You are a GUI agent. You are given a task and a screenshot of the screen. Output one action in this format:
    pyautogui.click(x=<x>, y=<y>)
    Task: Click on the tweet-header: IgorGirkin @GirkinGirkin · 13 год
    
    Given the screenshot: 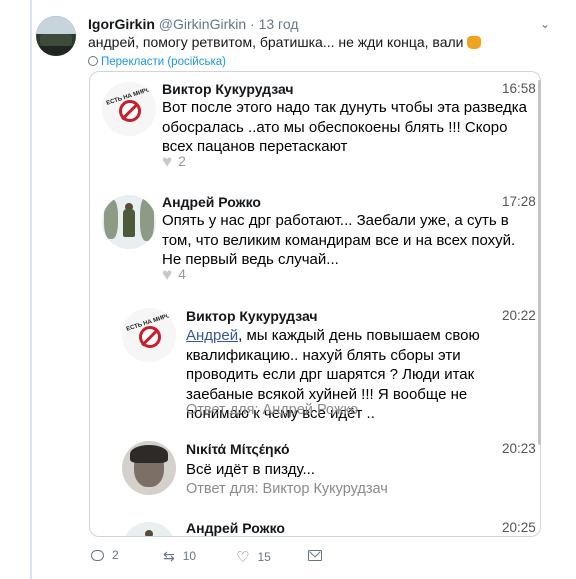 What is the action you would take?
    pyautogui.click(x=193, y=24)
    